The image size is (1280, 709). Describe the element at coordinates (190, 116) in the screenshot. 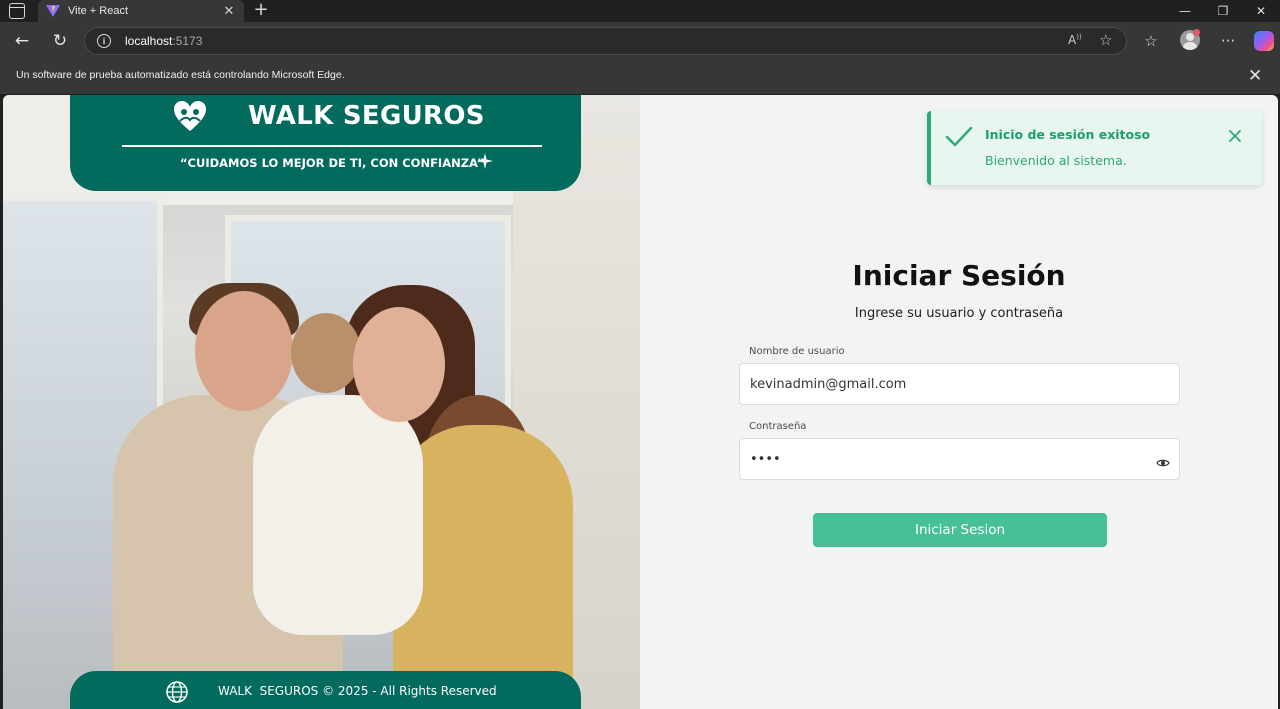

I see `family-heart-logo-icon` at that location.